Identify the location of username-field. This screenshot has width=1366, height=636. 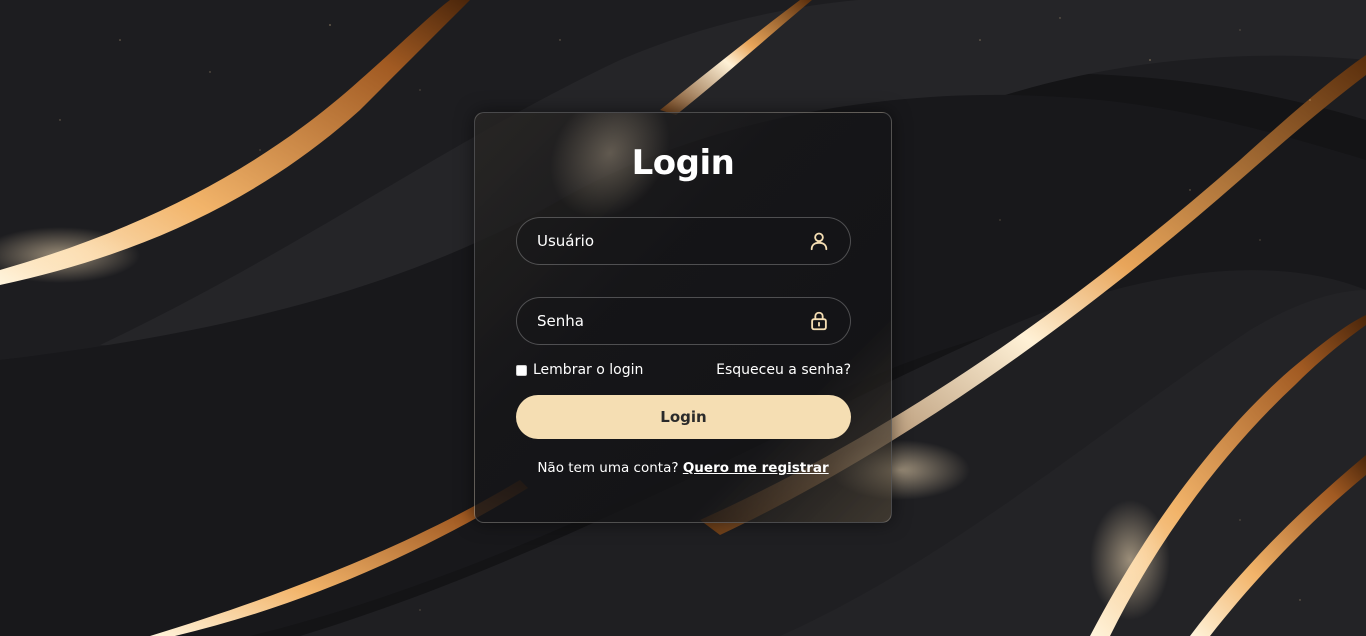
(683, 241).